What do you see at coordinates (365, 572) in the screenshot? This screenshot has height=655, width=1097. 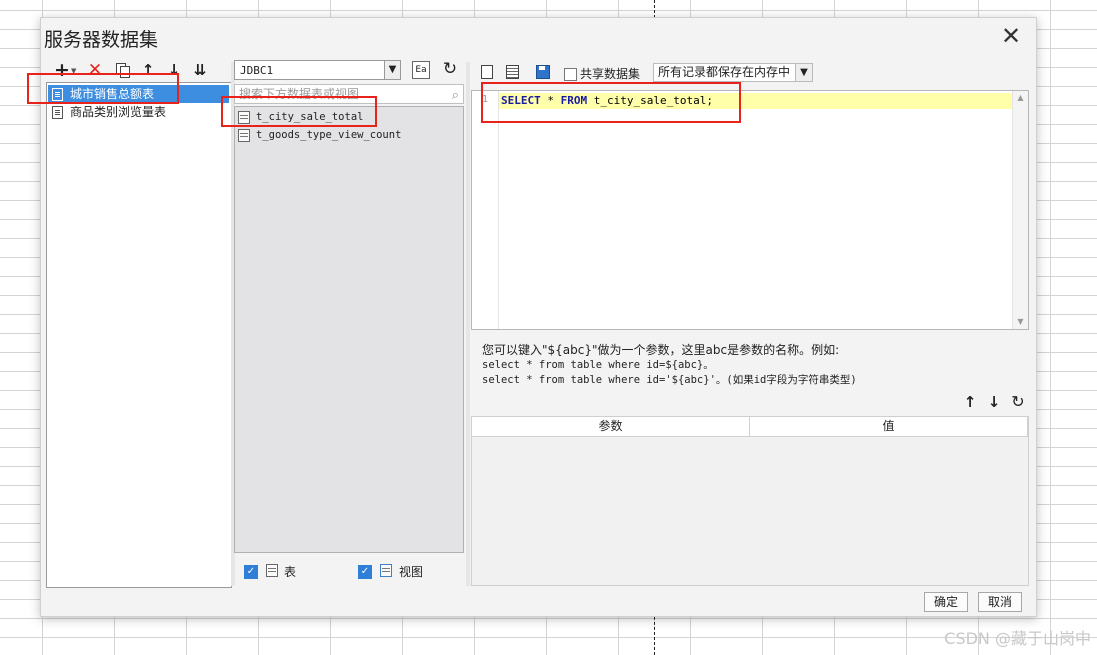 I see `show-views-checkbox: ✓` at bounding box center [365, 572].